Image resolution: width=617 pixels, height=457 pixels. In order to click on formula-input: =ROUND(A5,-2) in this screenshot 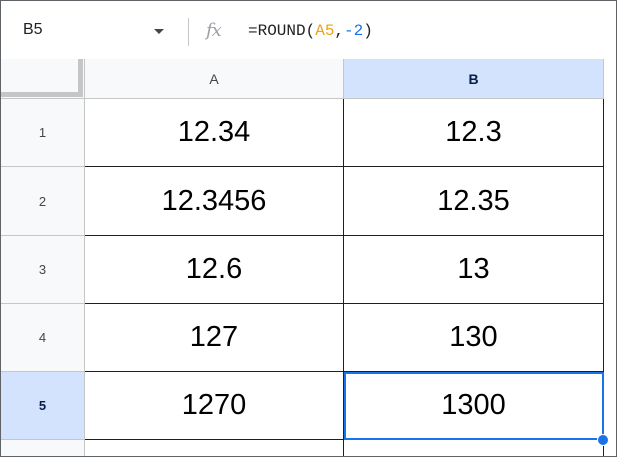, I will do `click(310, 31)`.